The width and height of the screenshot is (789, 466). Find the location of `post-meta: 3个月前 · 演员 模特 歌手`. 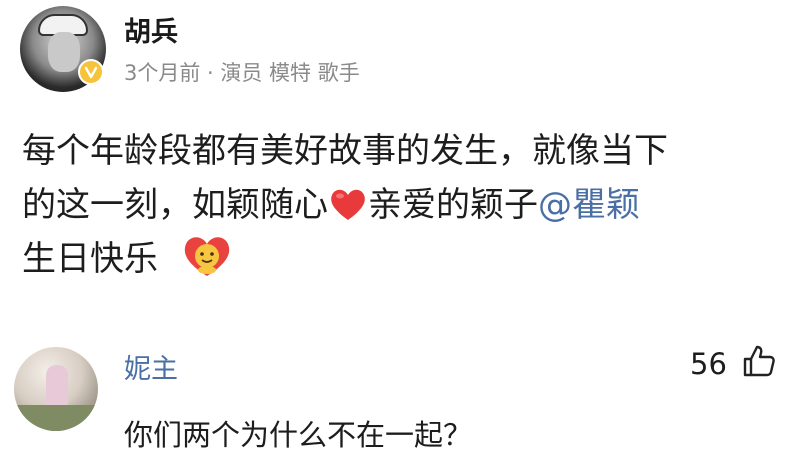

post-meta: 3个月前 · 演员 模特 歌手 is located at coordinates (242, 73).